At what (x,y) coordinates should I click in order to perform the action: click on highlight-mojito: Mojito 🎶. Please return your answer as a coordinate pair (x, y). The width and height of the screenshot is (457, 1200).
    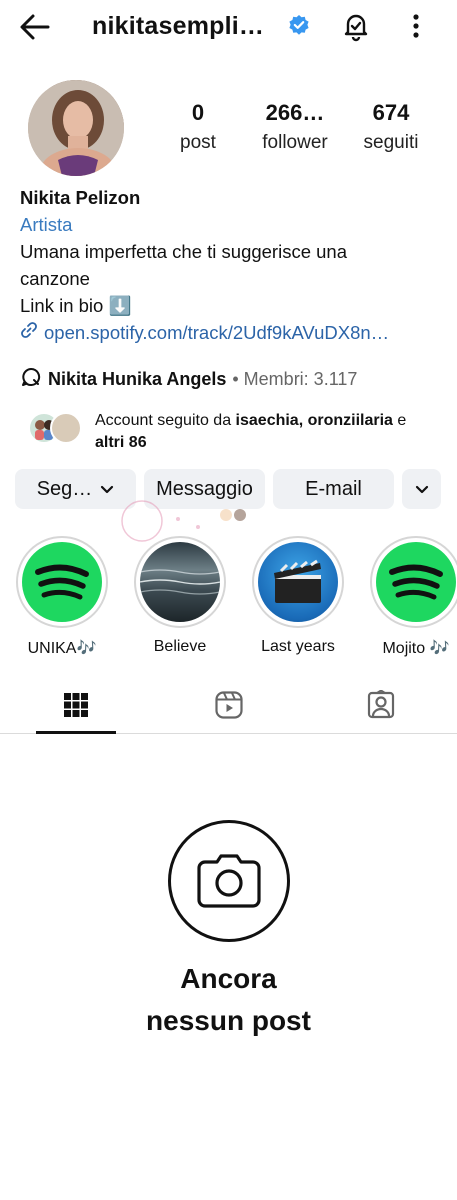
    Looking at the image, I should click on (413, 597).